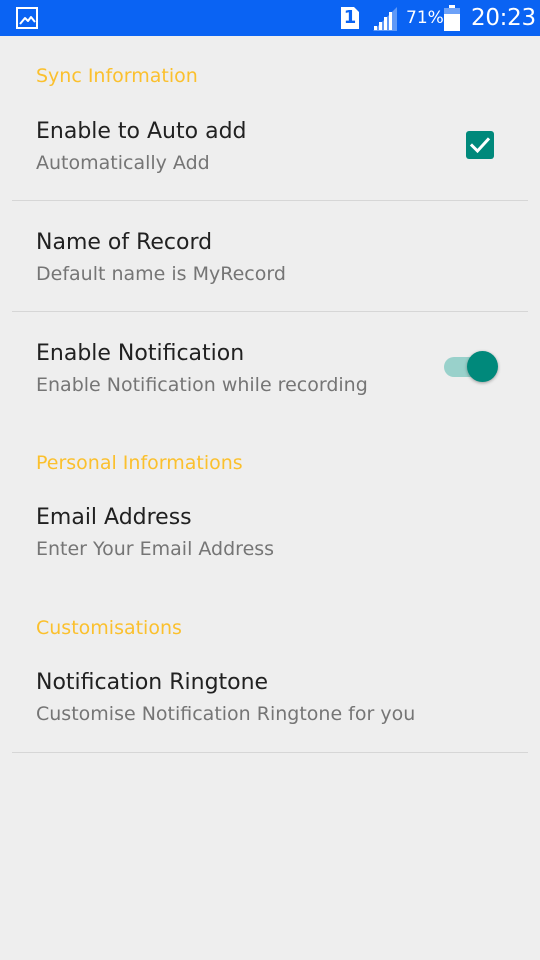 This screenshot has width=540, height=960. What do you see at coordinates (452, 18) in the screenshot?
I see `battery-icon` at bounding box center [452, 18].